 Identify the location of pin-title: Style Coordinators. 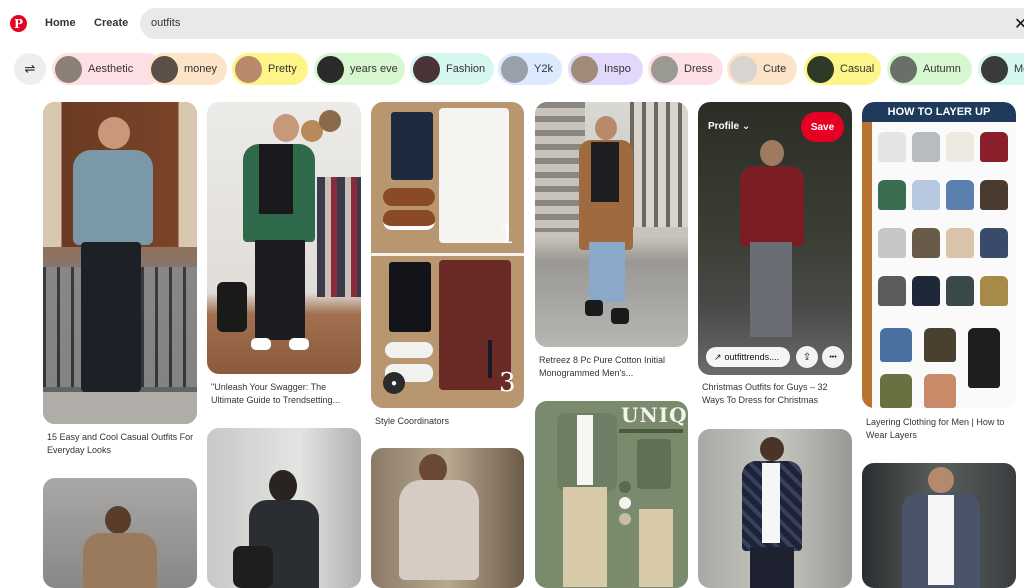
(450, 421).